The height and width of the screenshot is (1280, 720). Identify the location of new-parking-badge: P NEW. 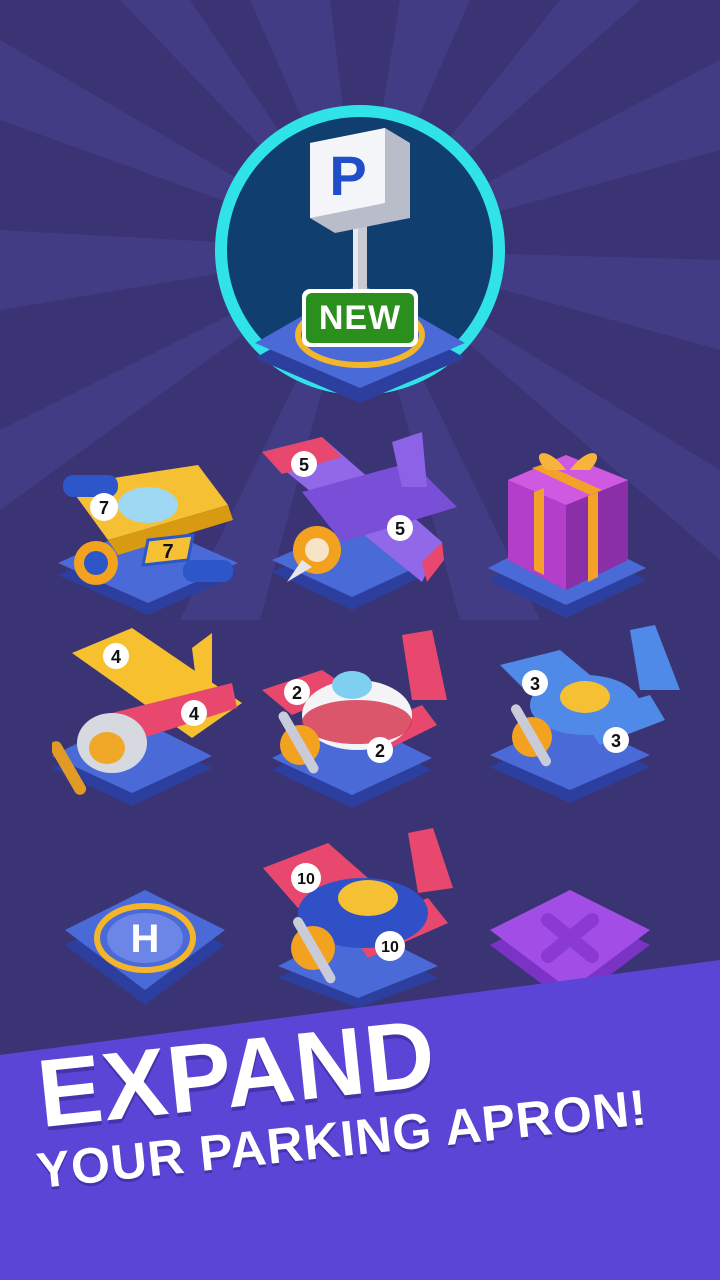
(360, 253).